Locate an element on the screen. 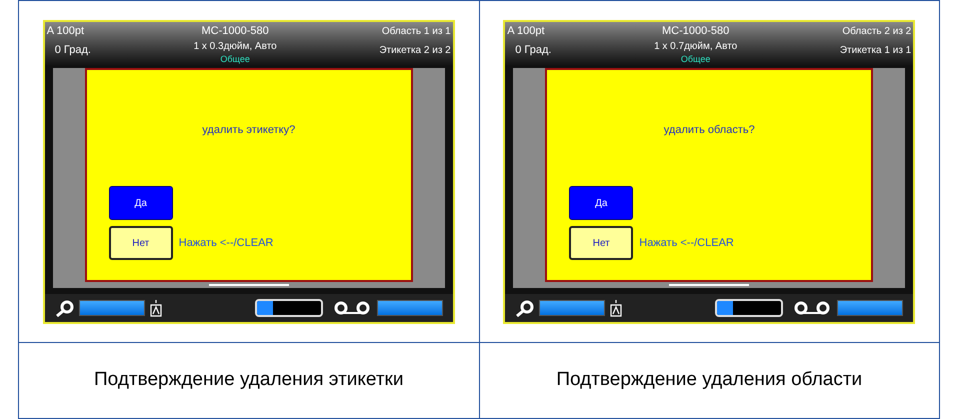 The width and height of the screenshot is (958, 419). label-counter: Этикетка 2 из 2 is located at coordinates (415, 51).